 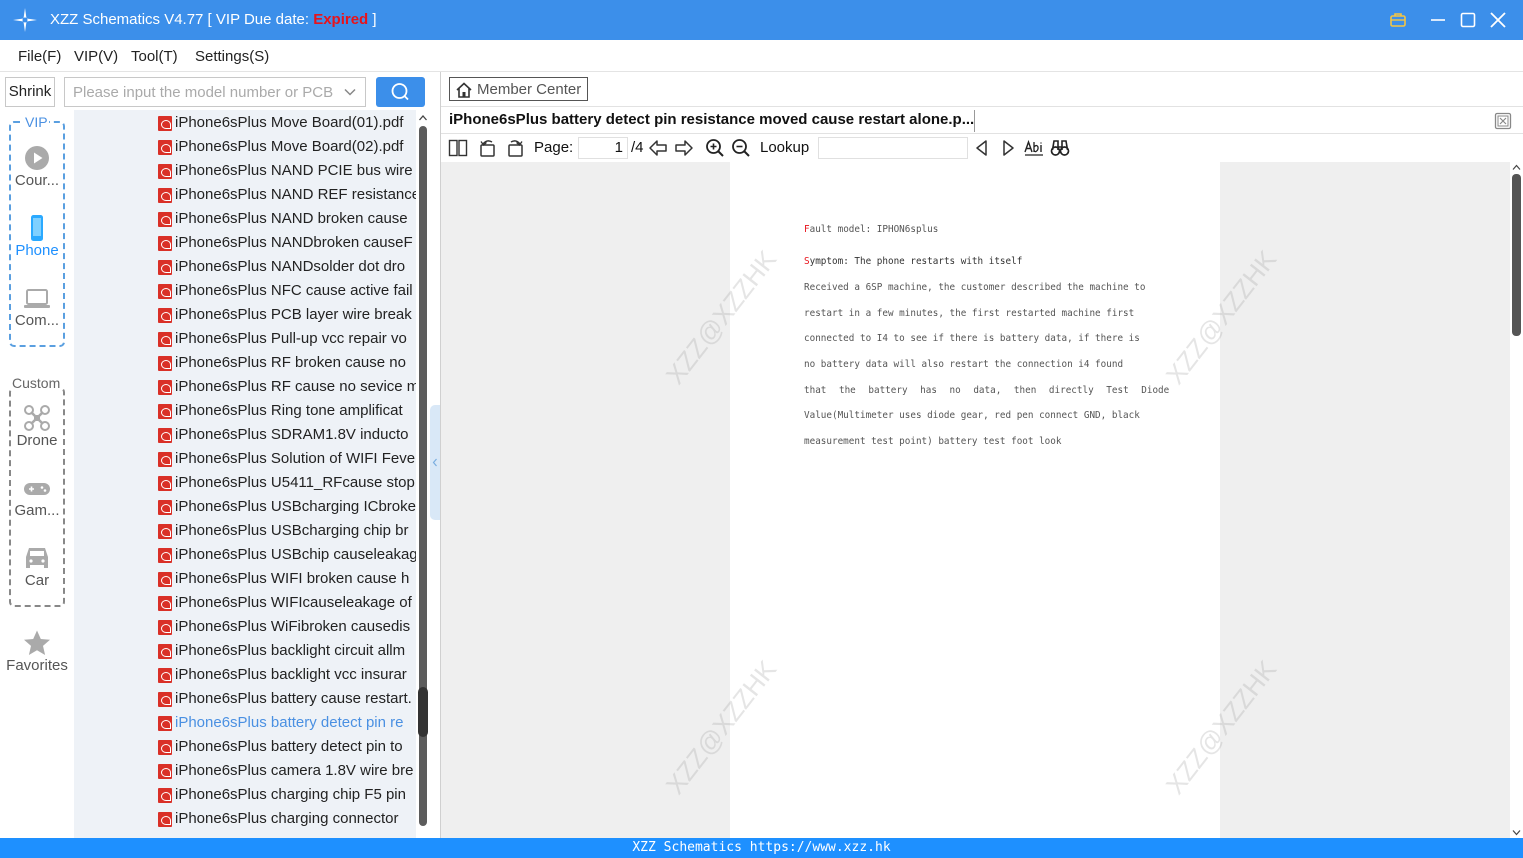 I want to click on search-combobox, so click(x=215, y=92).